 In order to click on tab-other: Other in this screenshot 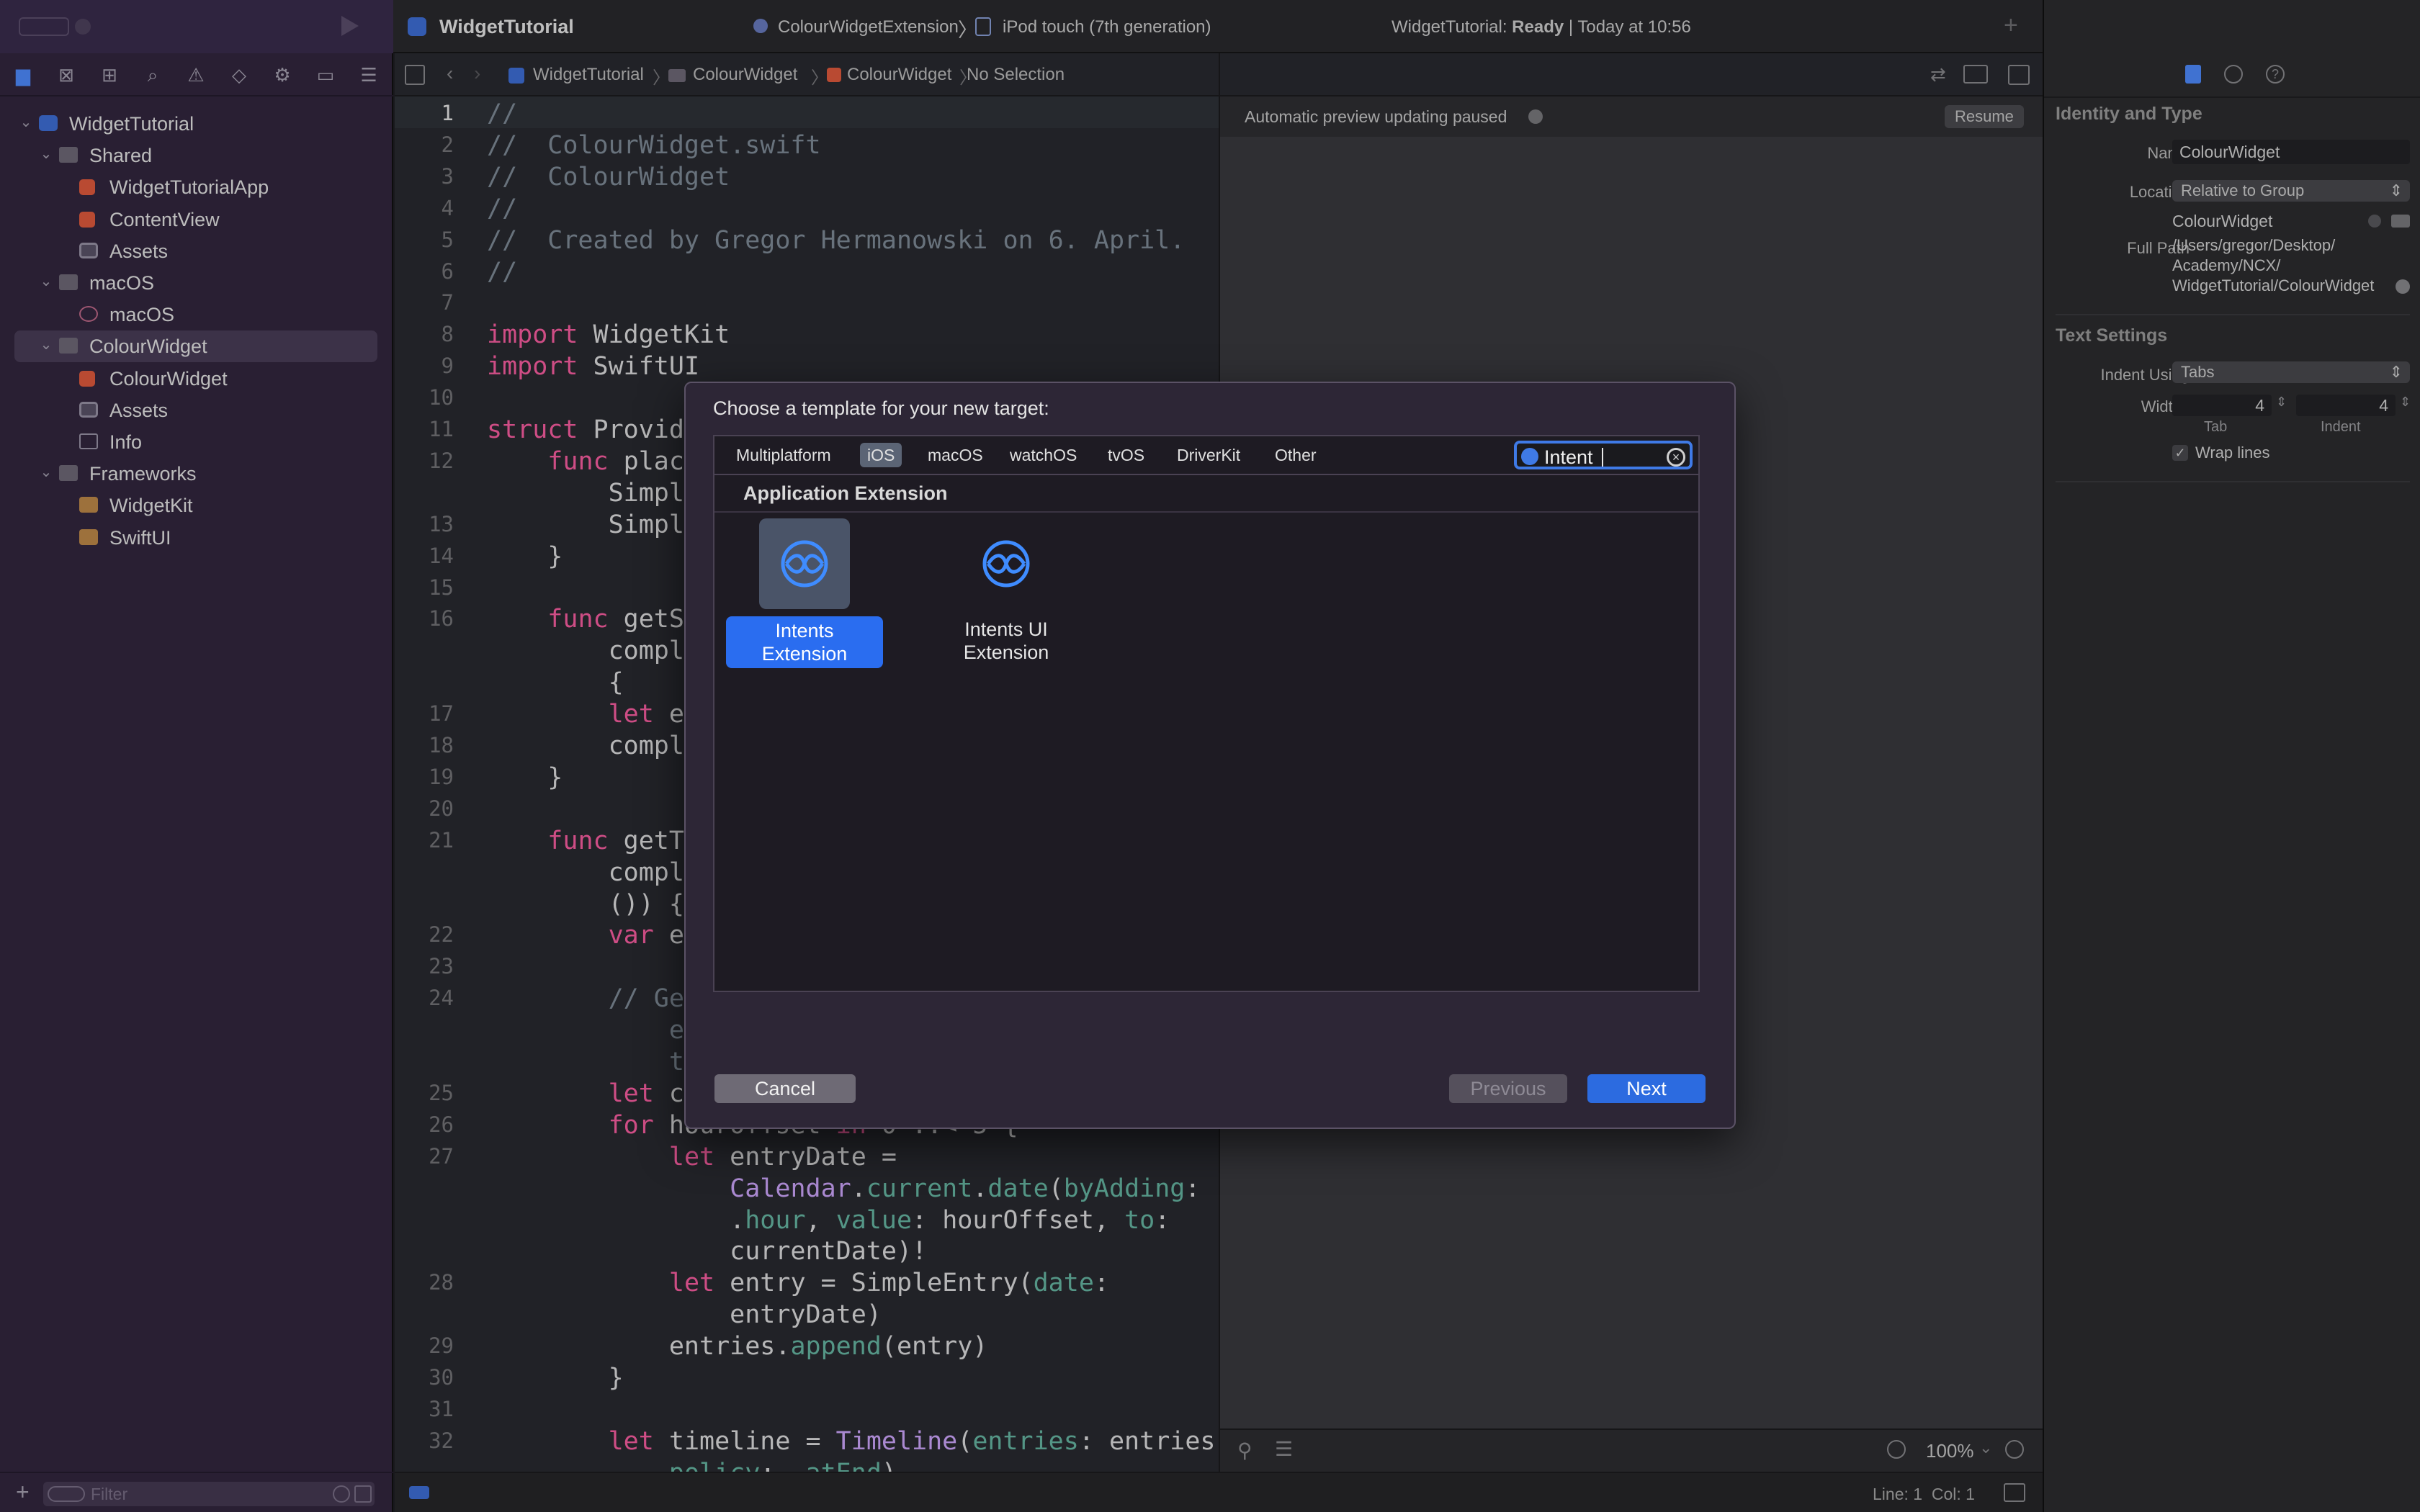, I will do `click(1296, 455)`.